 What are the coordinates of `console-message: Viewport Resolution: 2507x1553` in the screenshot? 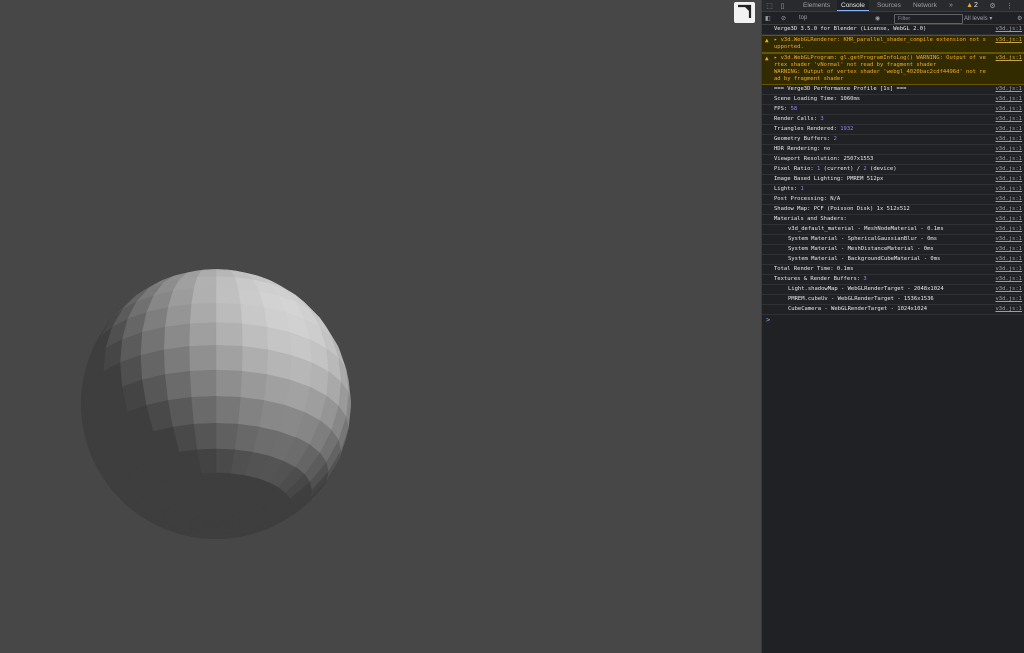 It's located at (824, 159).